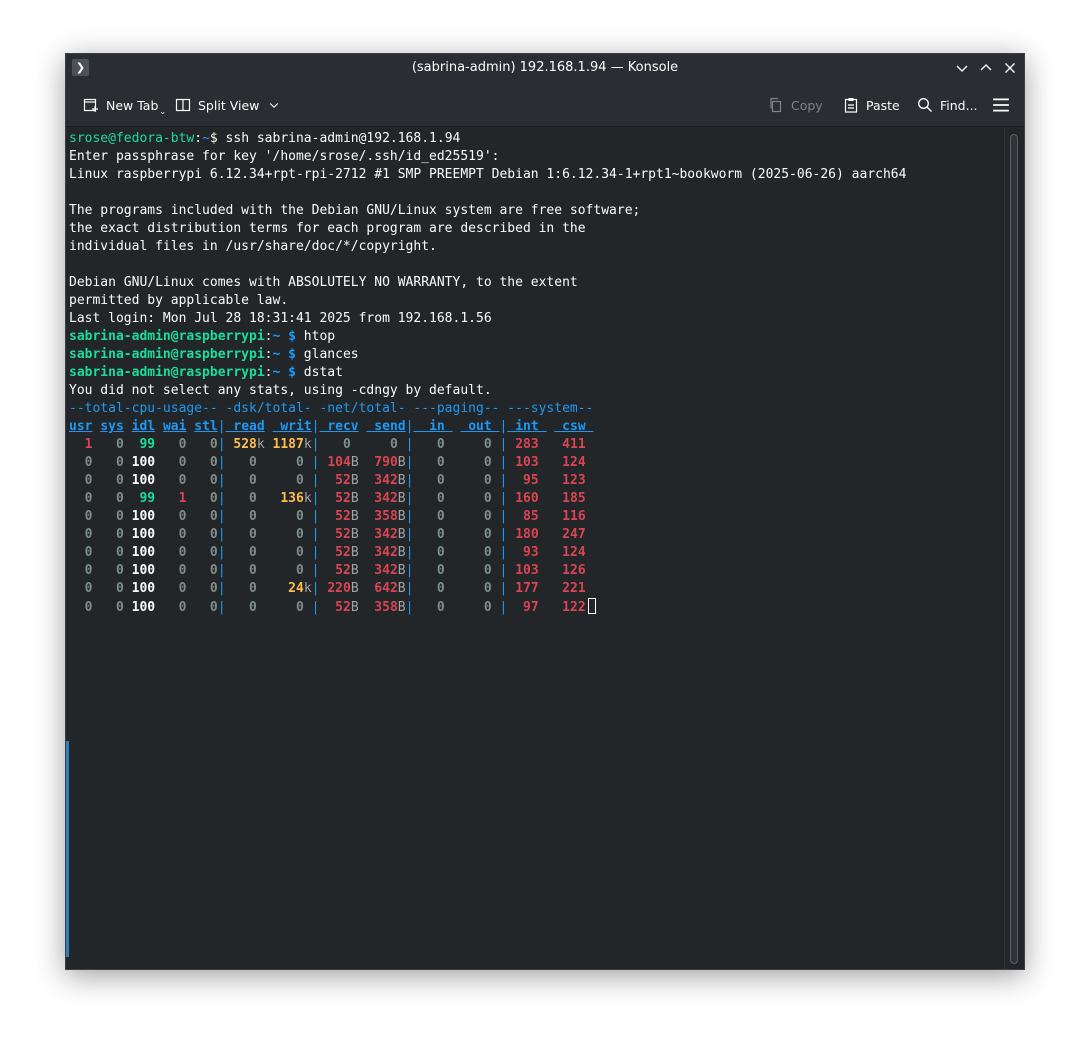  Describe the element at coordinates (378, 462) in the screenshot. I see `terminal-text-segment: 790` at that location.